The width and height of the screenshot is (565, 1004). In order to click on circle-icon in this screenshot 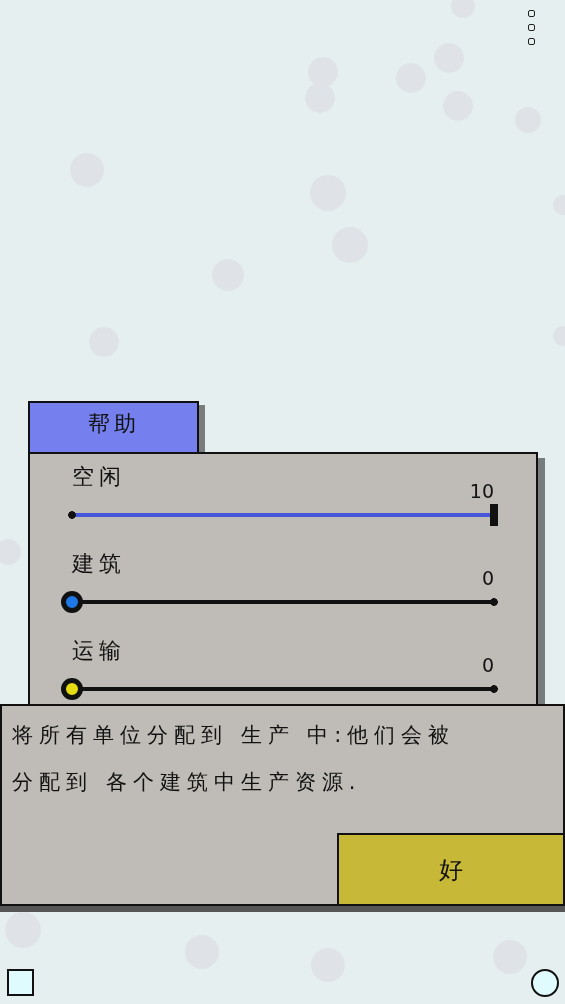, I will do `click(545, 983)`.